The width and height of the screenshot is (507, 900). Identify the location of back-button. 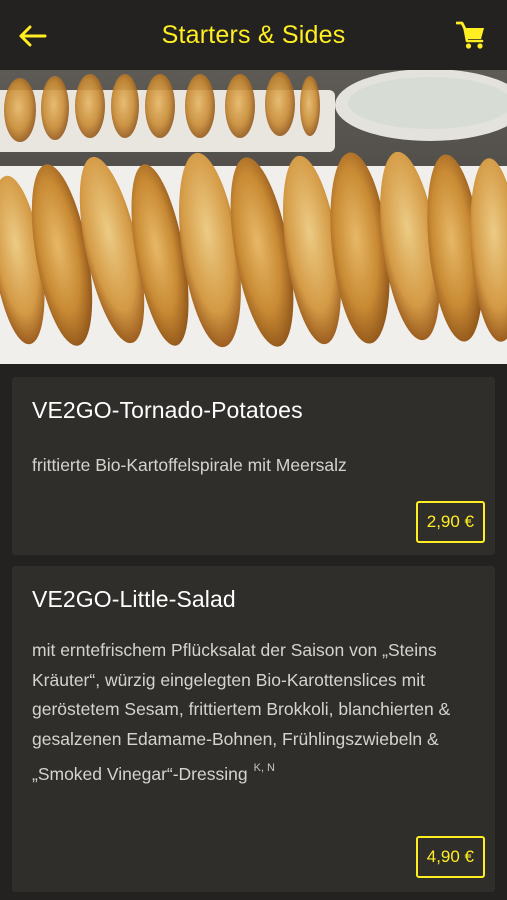
(32, 36).